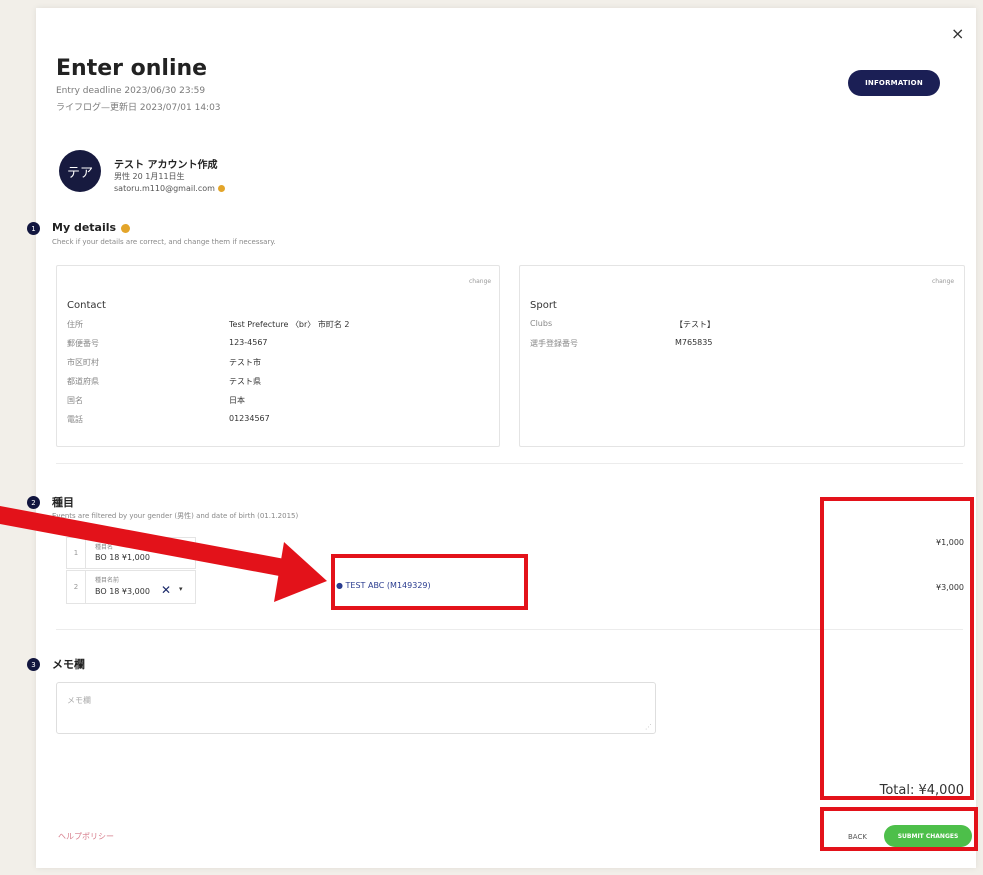  Describe the element at coordinates (132, 68) in the screenshot. I see `page-title: Enter online` at that location.